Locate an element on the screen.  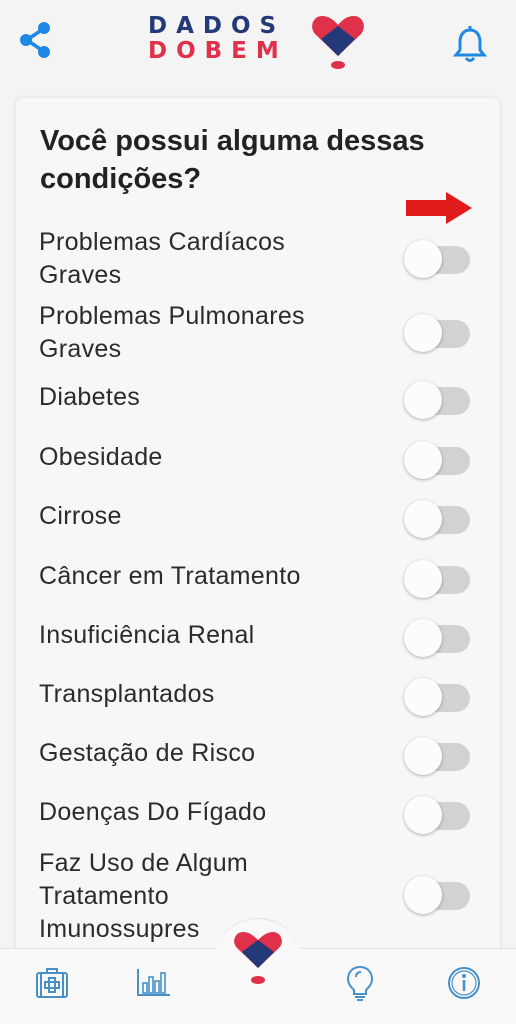
app-logo: DADOS DOBEM is located at coordinates (259, 43).